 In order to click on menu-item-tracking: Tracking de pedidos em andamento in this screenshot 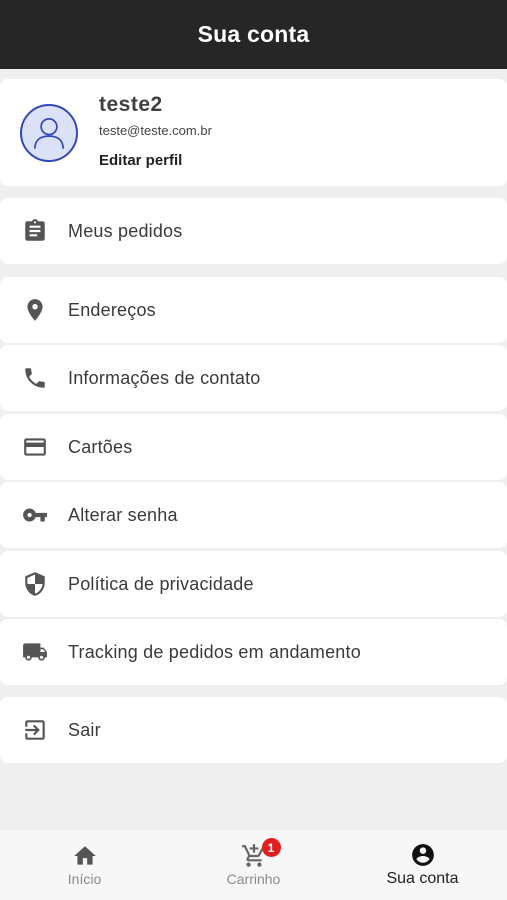, I will do `click(253, 652)`.